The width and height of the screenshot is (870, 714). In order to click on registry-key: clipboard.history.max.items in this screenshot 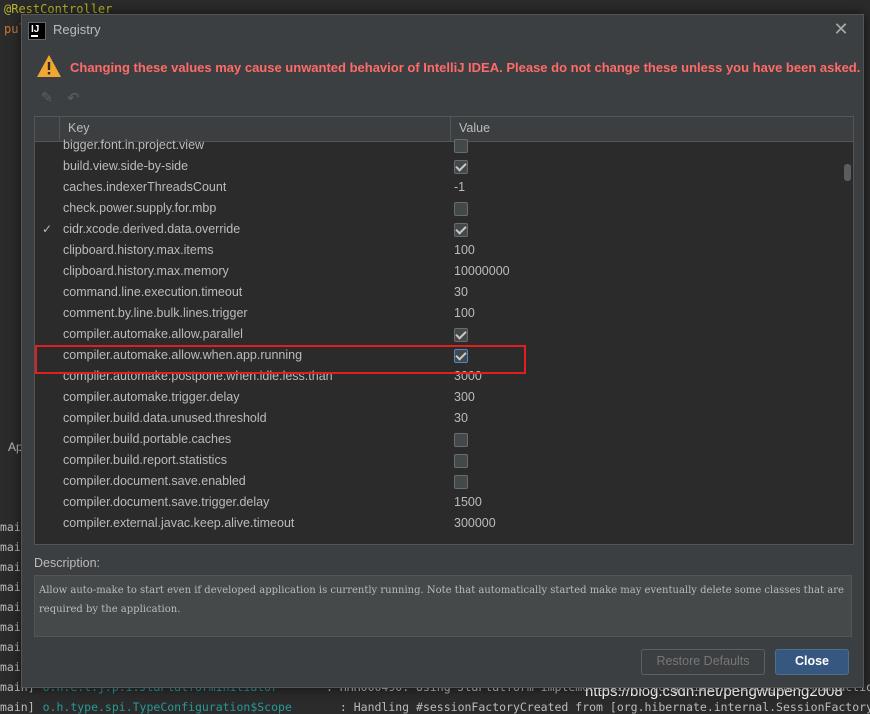, I will do `click(138, 250)`.